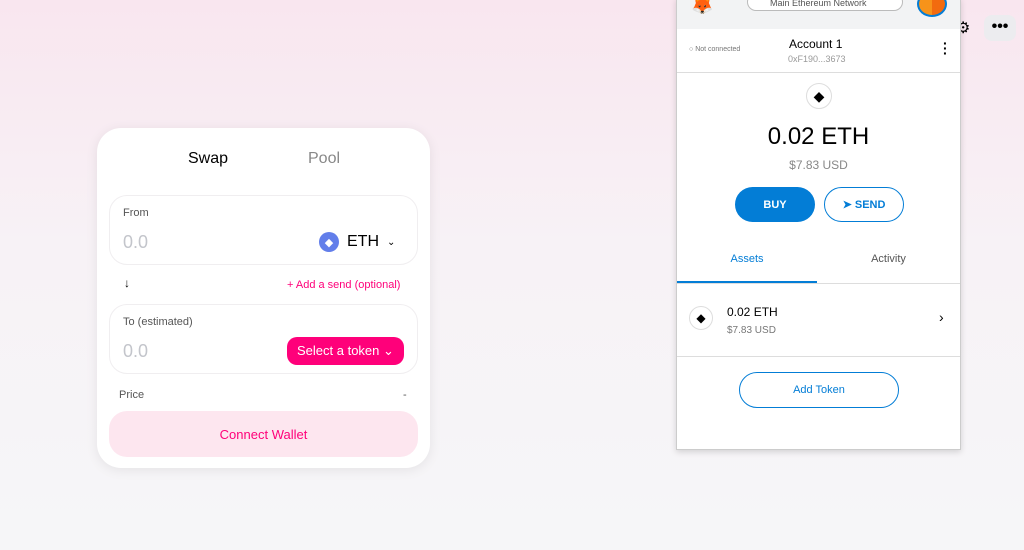  What do you see at coordinates (817, 59) in the screenshot?
I see `account-address: 0xF190...3673` at bounding box center [817, 59].